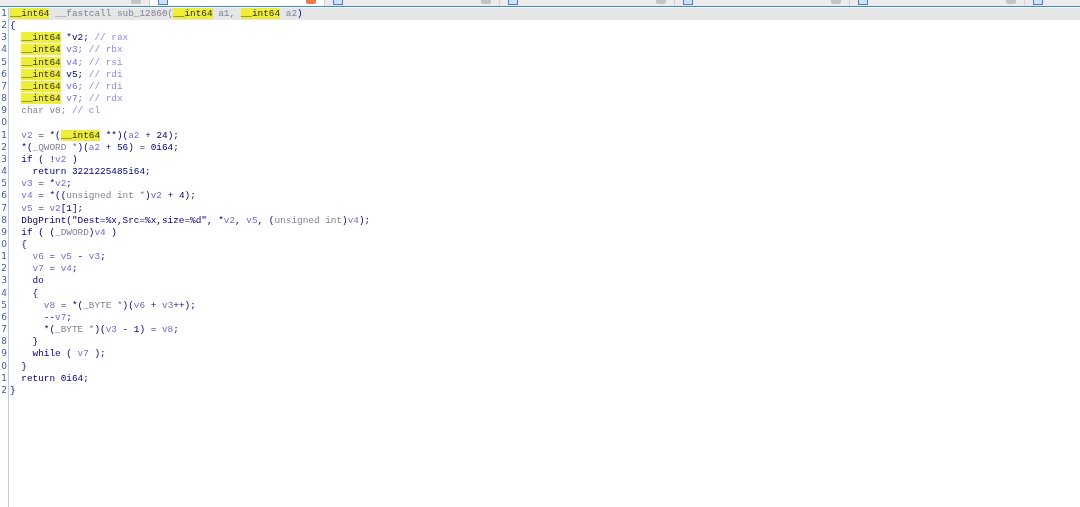  I want to click on code-line: v4 = *((unsigned int *)v2 + 4);, so click(108, 196).